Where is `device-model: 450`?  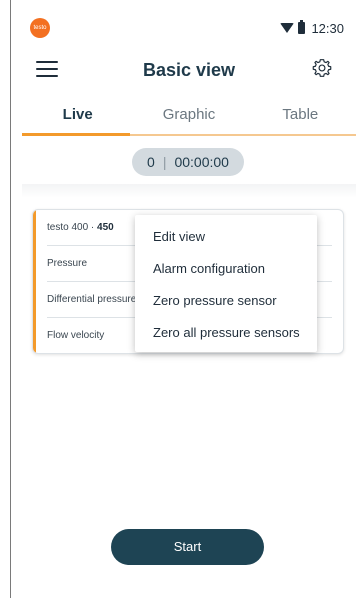 device-model: 450 is located at coordinates (105, 227).